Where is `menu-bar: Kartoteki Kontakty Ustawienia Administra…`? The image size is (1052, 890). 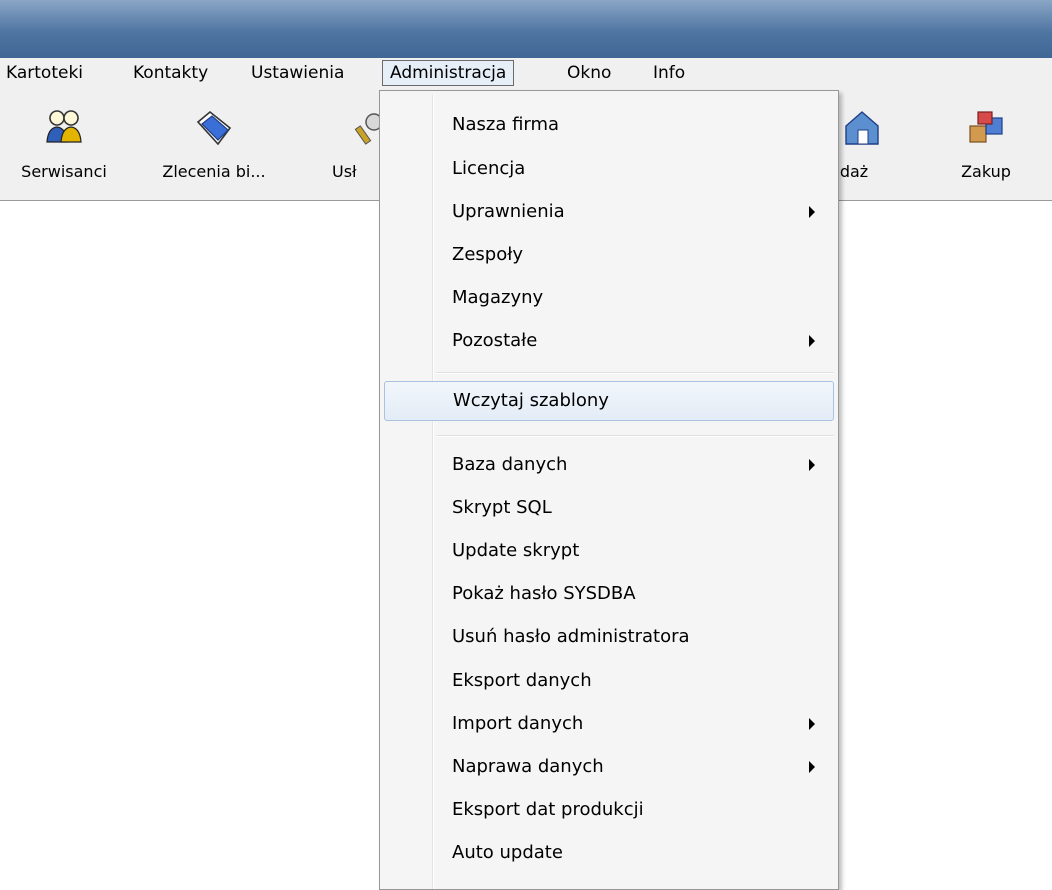 menu-bar: Kartoteki Kontakty Ustawienia Administra… is located at coordinates (526, 74).